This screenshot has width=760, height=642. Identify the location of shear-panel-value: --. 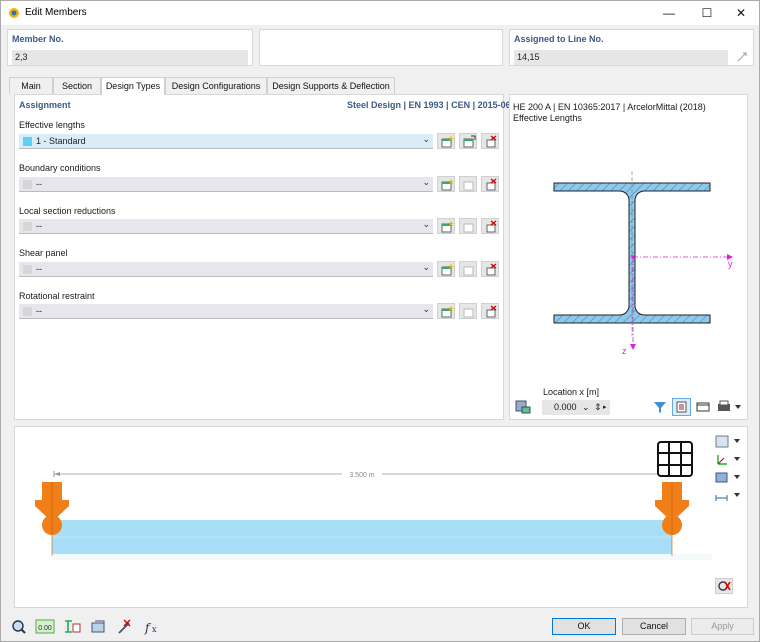
(39, 269).